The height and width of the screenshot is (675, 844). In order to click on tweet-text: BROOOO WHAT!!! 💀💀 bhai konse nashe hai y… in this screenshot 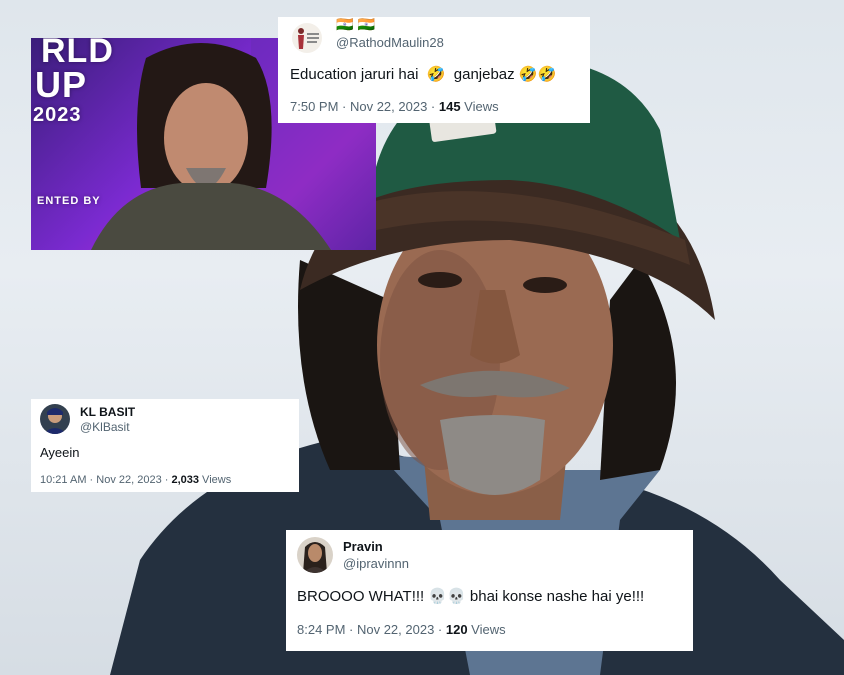, I will do `click(471, 596)`.